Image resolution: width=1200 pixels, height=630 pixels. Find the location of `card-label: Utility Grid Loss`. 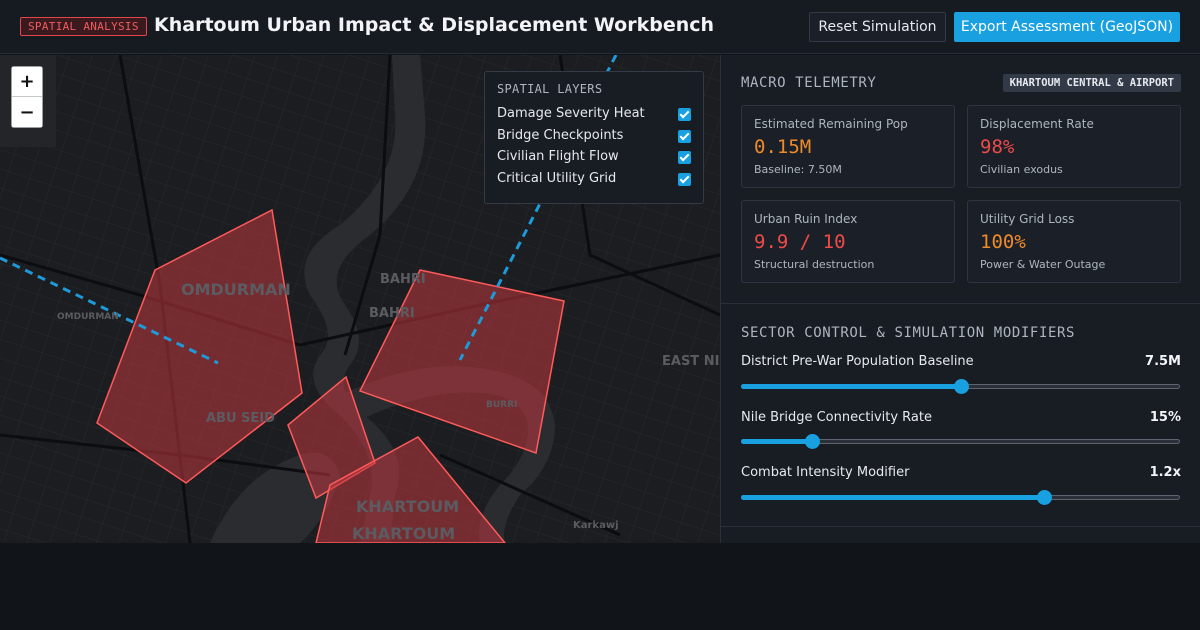

card-label: Utility Grid Loss is located at coordinates (1027, 219).